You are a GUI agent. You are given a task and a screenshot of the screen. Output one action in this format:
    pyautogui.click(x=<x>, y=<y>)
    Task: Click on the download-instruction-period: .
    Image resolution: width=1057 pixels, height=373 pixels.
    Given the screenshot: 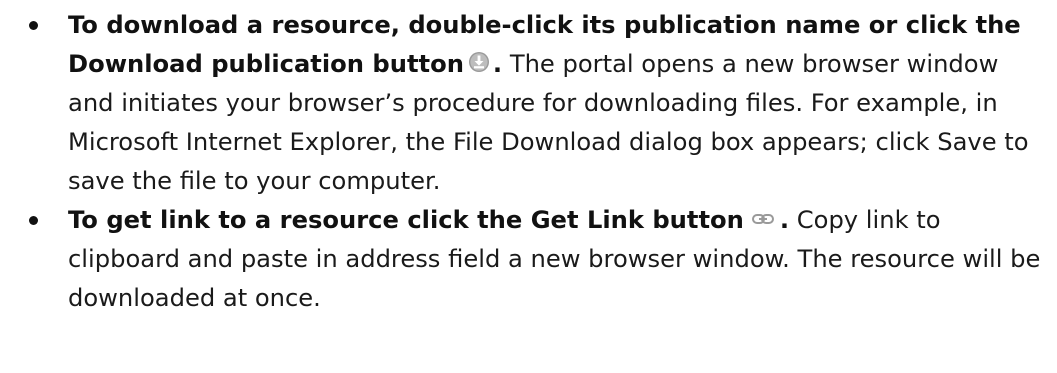 What is the action you would take?
    pyautogui.click(x=497, y=64)
    